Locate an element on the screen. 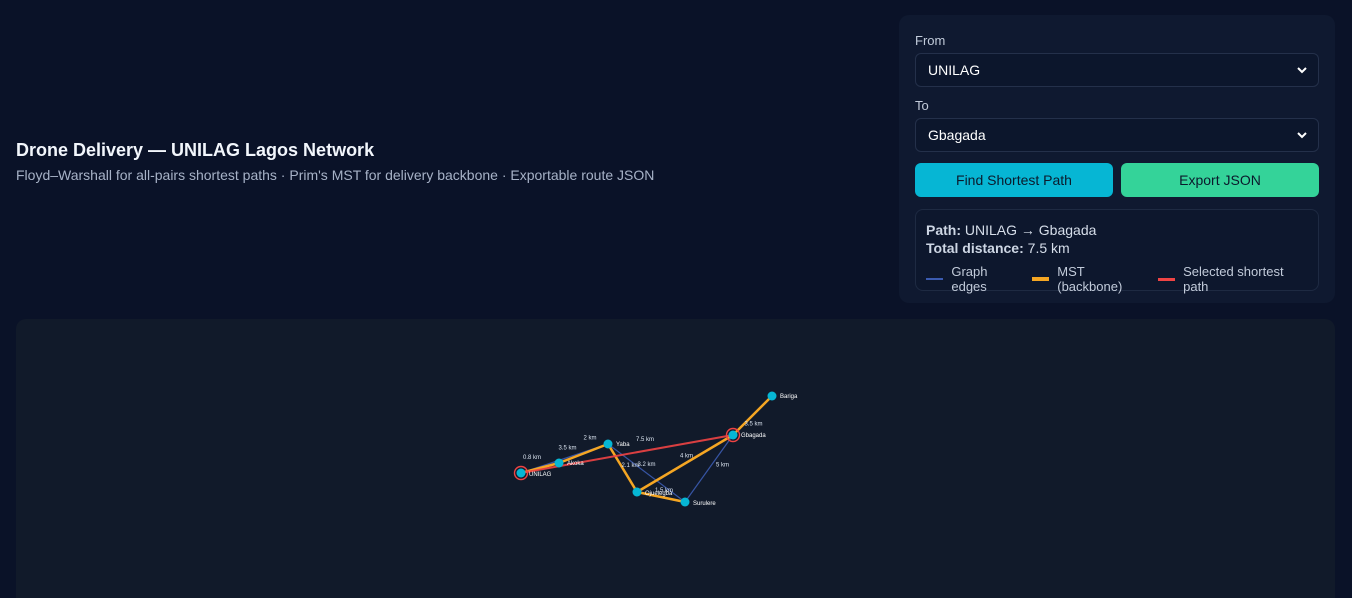 This screenshot has height=598, width=1352. from-select-value: UNILAG is located at coordinates (954, 70).